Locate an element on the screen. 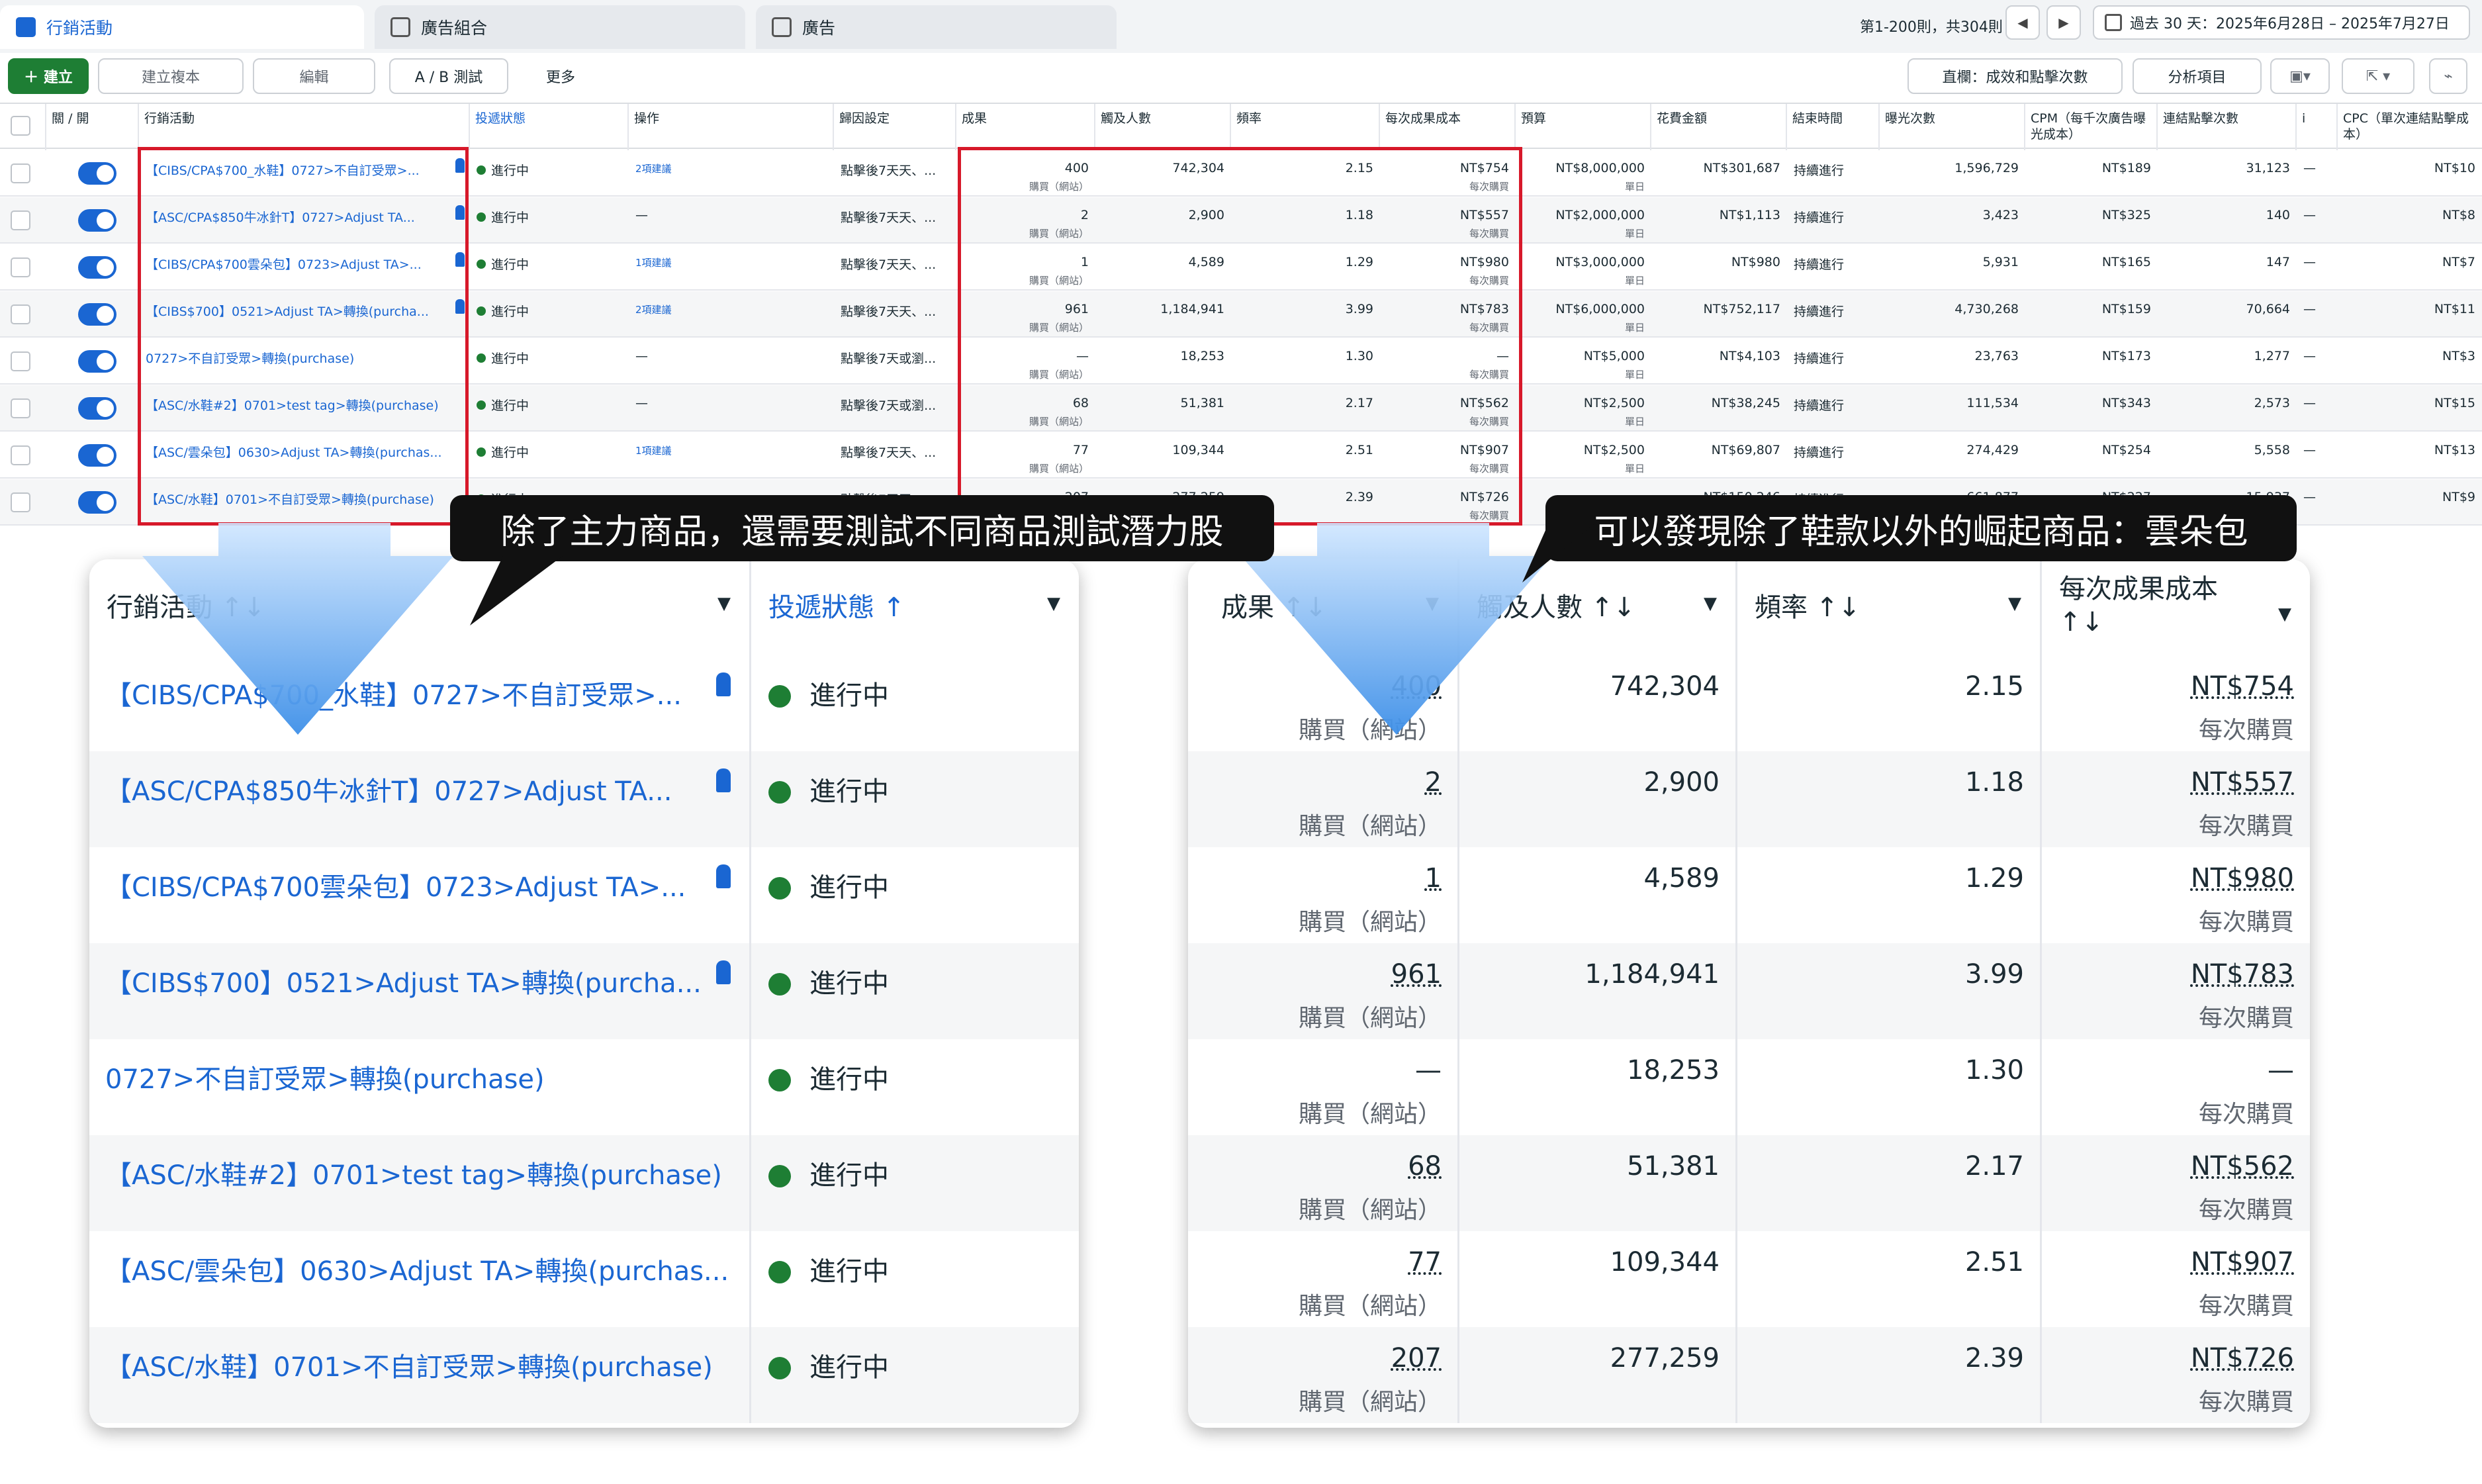 This screenshot has width=2482, height=1484. metric-value: NT$783 is located at coordinates (2242, 974).